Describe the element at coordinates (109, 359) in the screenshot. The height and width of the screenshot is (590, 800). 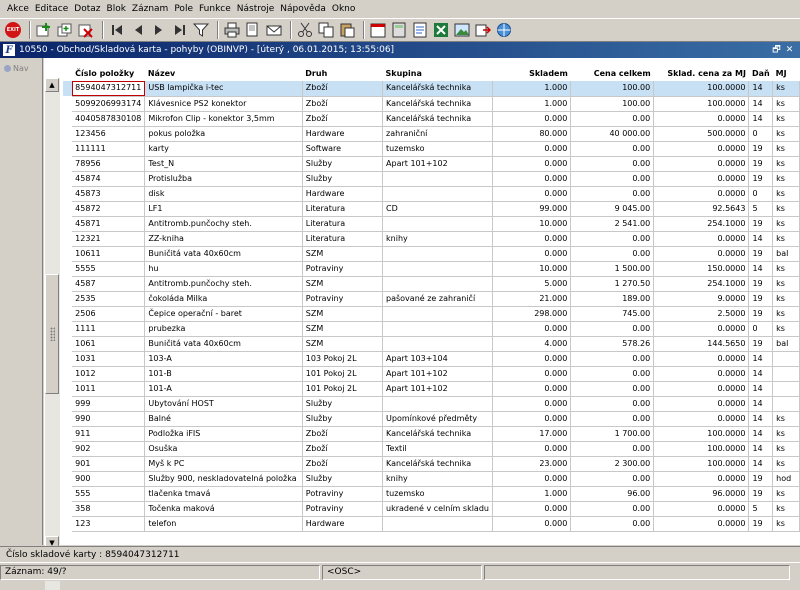
I see `table-cell: 1031` at that location.